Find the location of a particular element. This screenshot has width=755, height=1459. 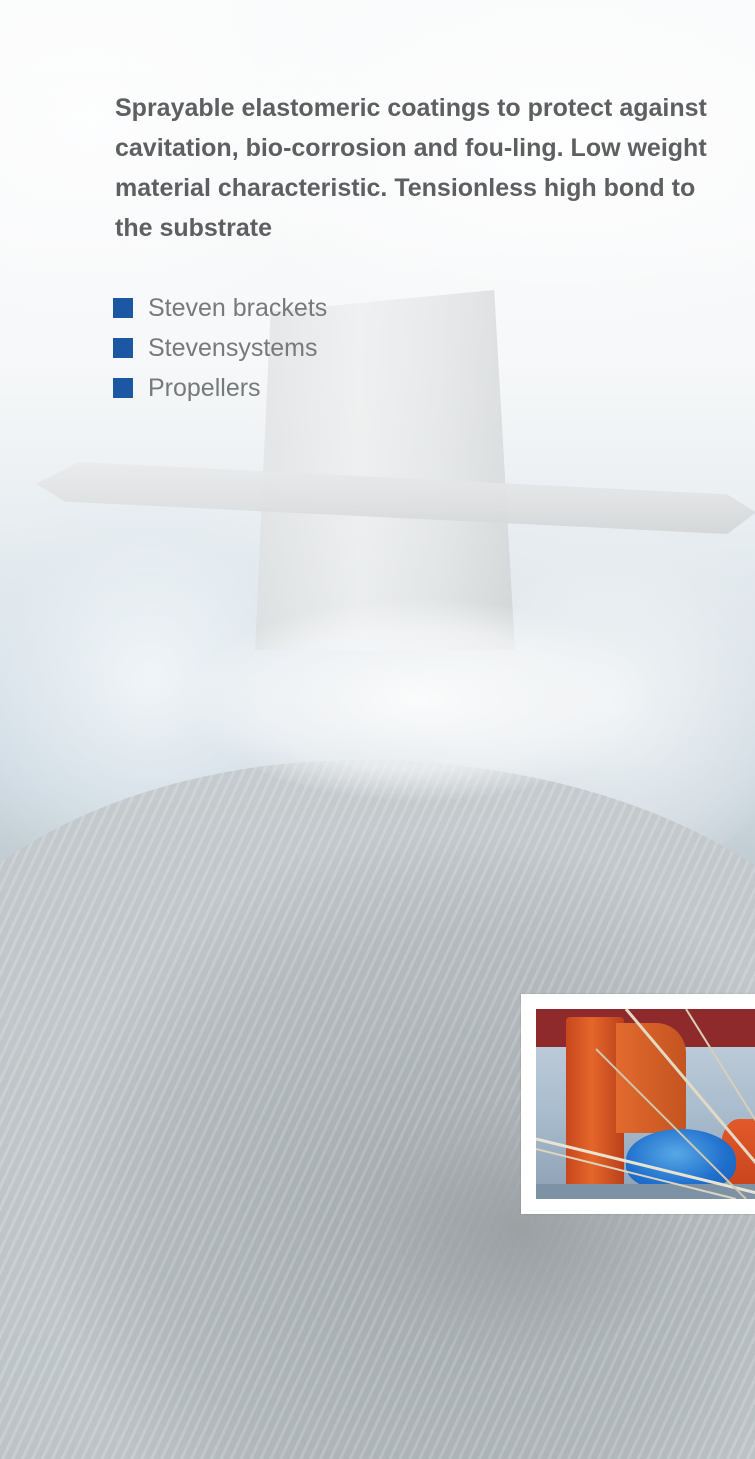

list-item-label: Steven brackets is located at coordinates (238, 307).